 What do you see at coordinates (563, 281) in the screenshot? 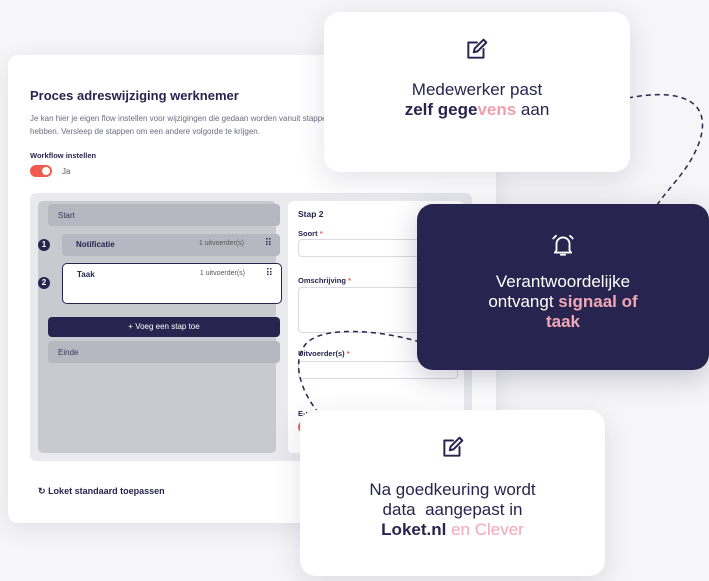
I see `card2-line1: Verantwoordelijke` at bounding box center [563, 281].